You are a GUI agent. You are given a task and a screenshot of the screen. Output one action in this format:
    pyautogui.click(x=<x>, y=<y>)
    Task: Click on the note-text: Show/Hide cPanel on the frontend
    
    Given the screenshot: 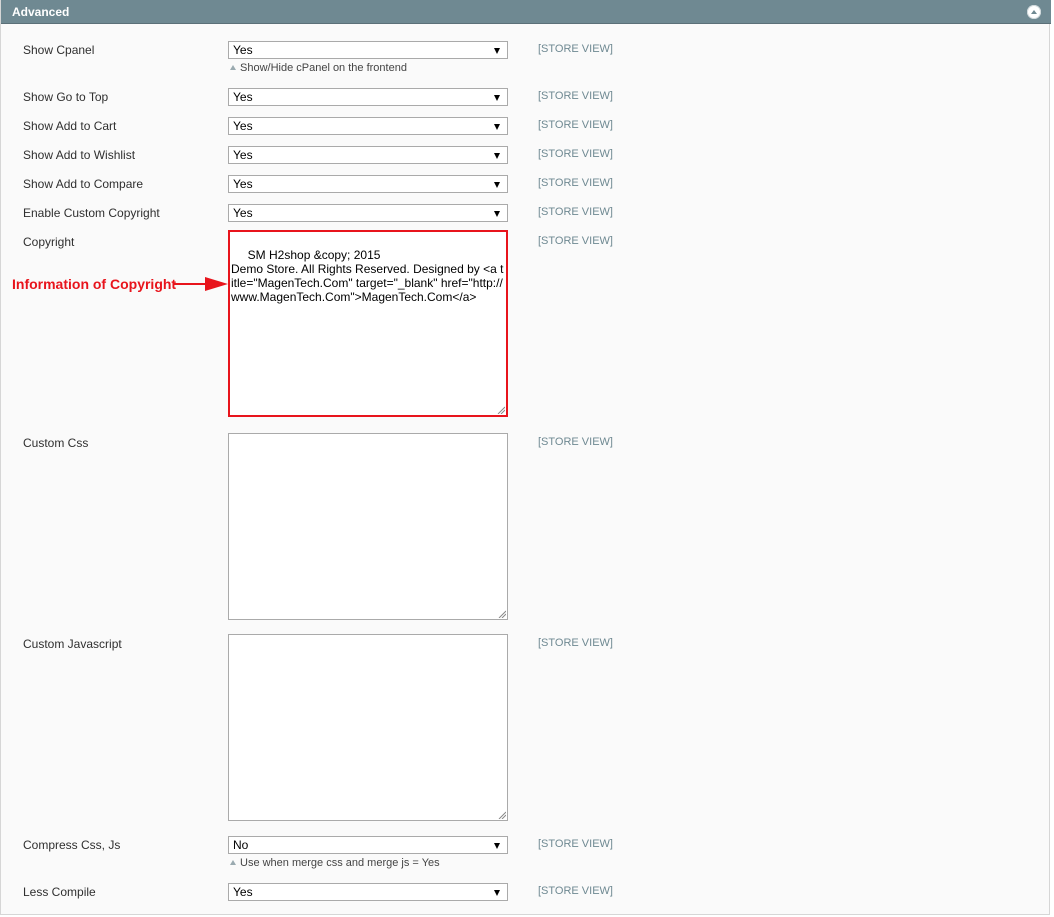 What is the action you would take?
    pyautogui.click(x=323, y=68)
    